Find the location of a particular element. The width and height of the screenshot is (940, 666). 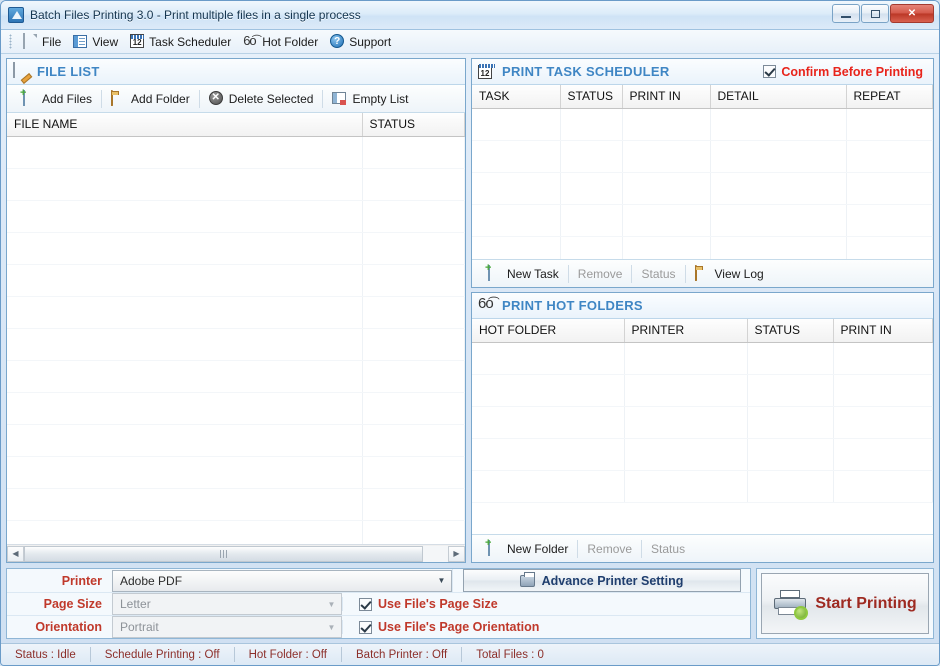

empty-list-button: Empty List is located at coordinates (370, 98).